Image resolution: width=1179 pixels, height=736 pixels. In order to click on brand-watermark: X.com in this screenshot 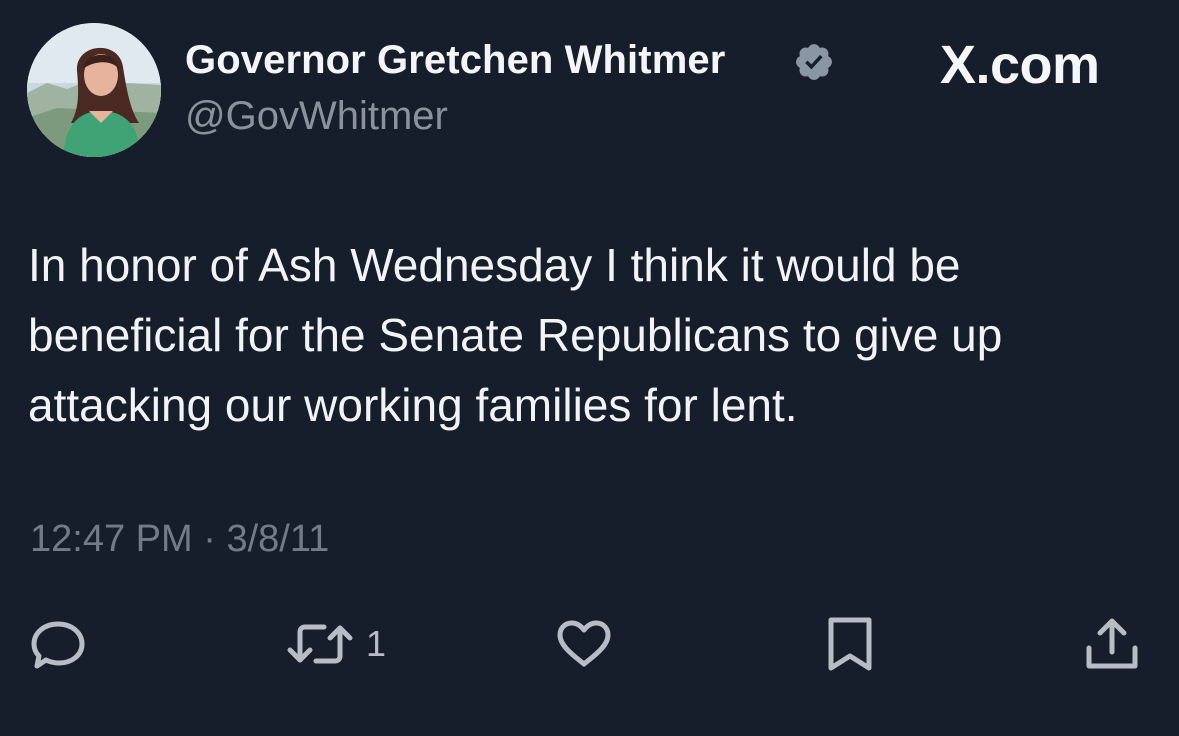, I will do `click(1020, 65)`.